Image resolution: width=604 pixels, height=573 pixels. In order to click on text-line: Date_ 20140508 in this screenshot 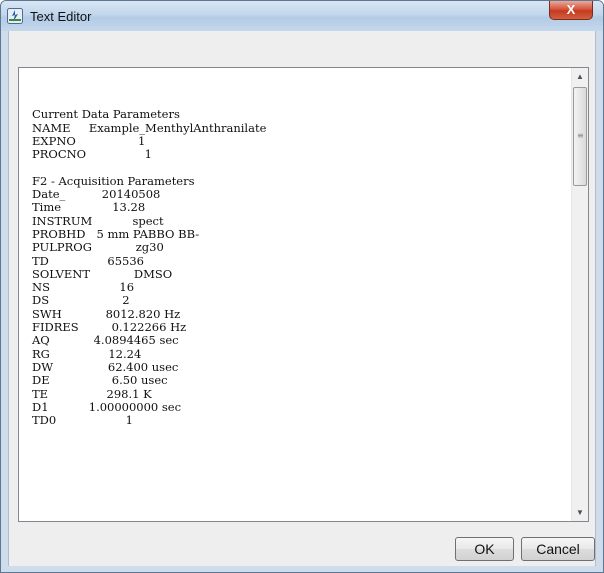, I will do `click(96, 194)`.